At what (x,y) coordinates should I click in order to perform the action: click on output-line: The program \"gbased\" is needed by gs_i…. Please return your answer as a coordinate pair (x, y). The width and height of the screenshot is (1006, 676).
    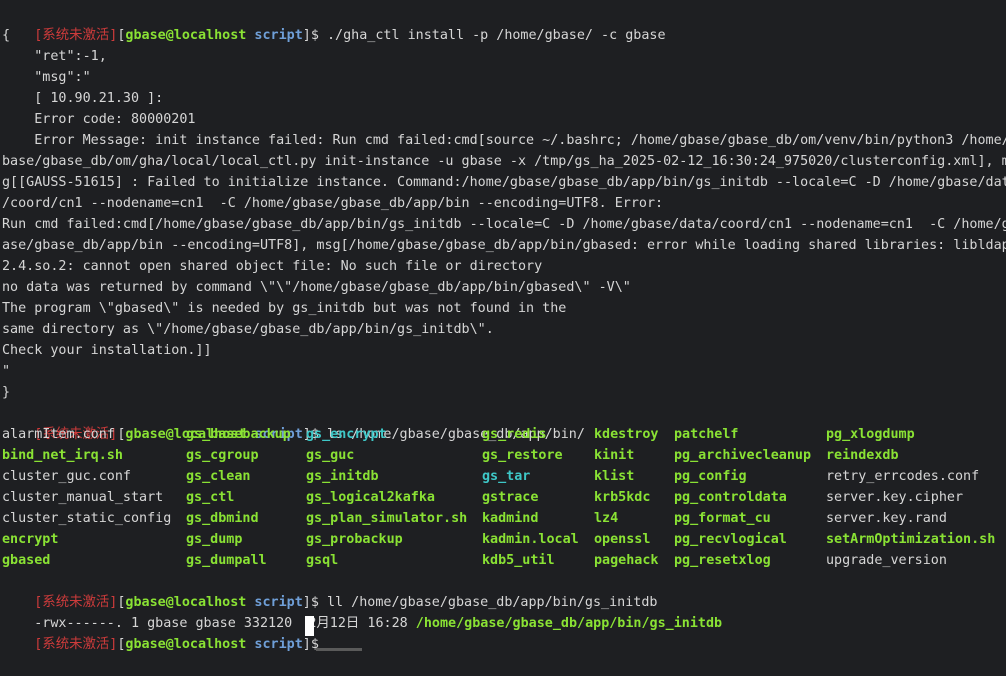
    Looking at the image, I should click on (284, 308).